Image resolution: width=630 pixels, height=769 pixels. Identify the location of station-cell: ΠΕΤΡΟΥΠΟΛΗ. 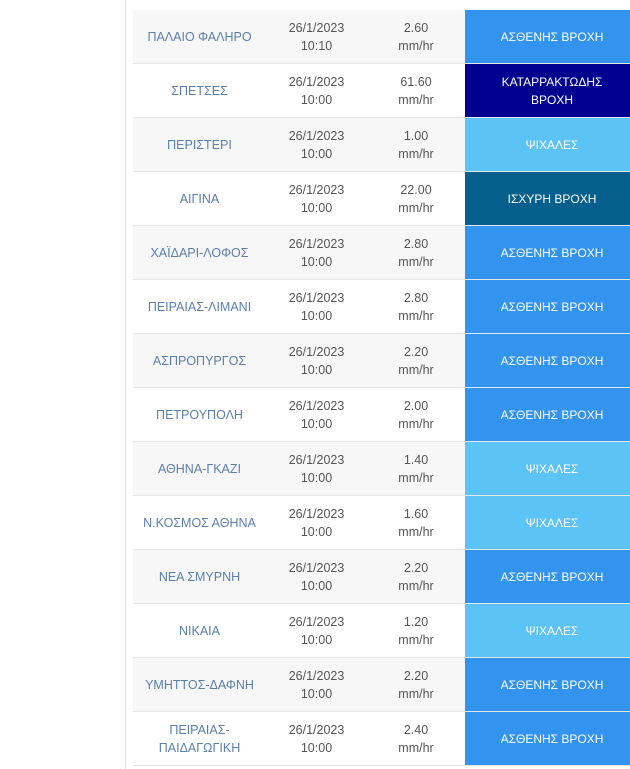
(199, 414).